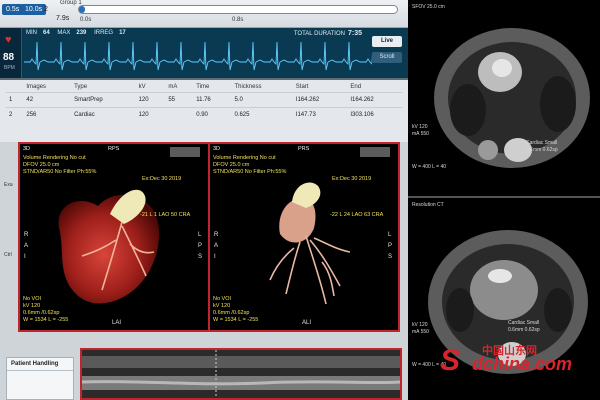 The image size is (600, 400). What do you see at coordinates (40, 378) in the screenshot?
I see `patient-handling-panel: Patient Handling` at bounding box center [40, 378].